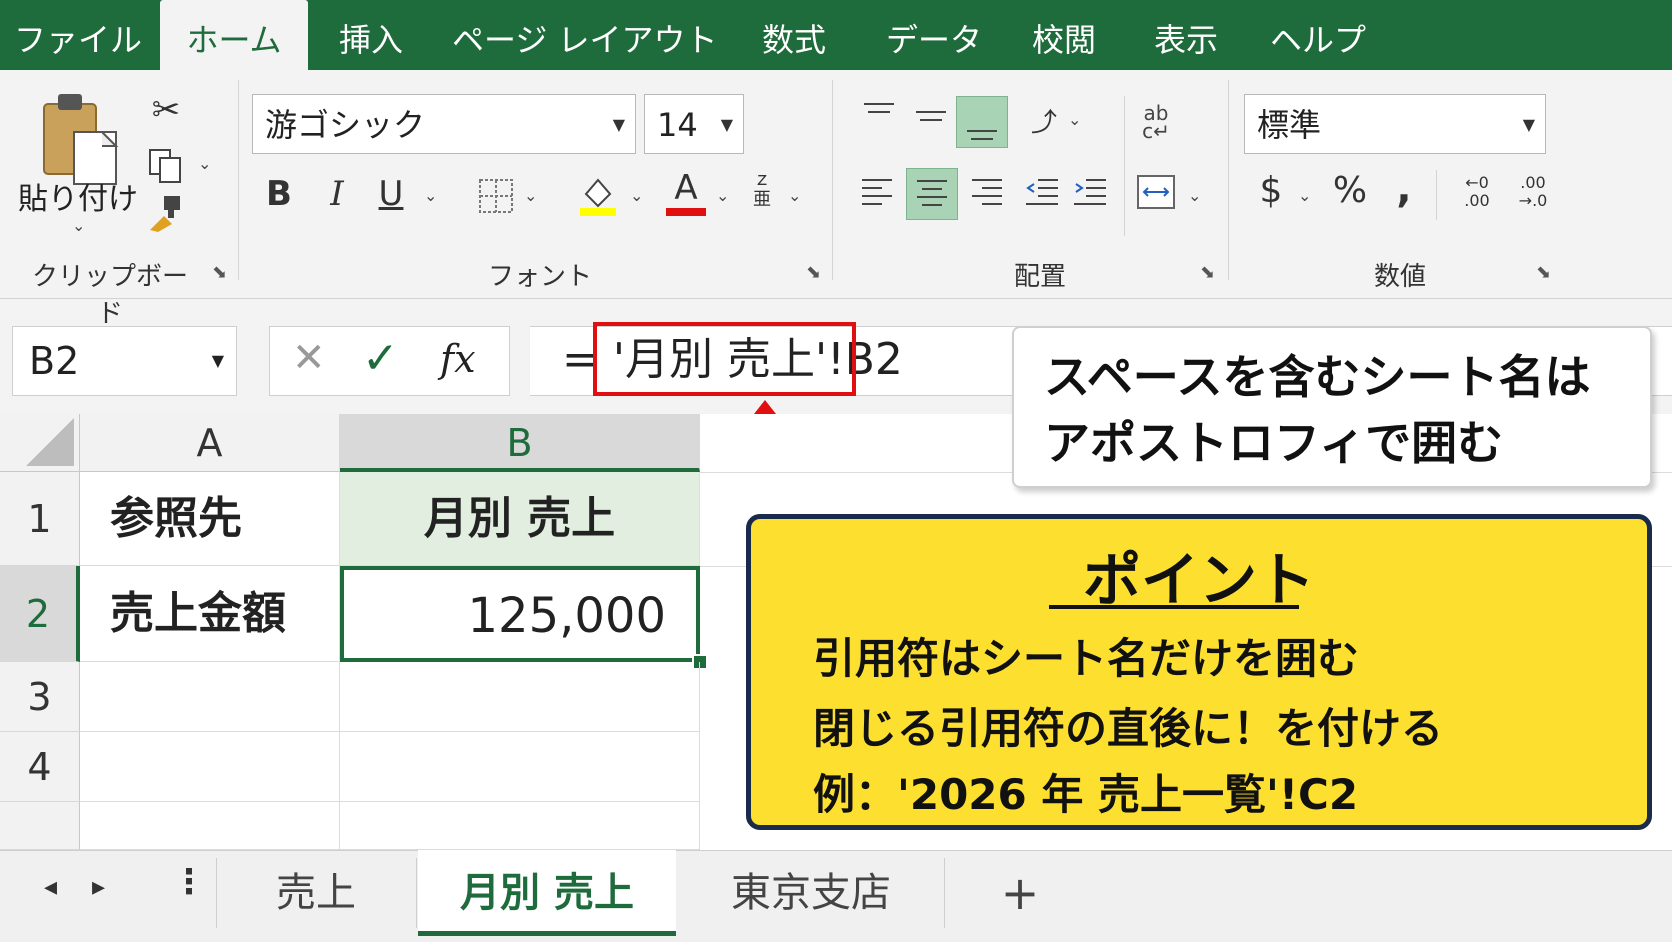 The width and height of the screenshot is (1672, 942). What do you see at coordinates (166, 214) in the screenshot?
I see `format-painter-icon` at bounding box center [166, 214].